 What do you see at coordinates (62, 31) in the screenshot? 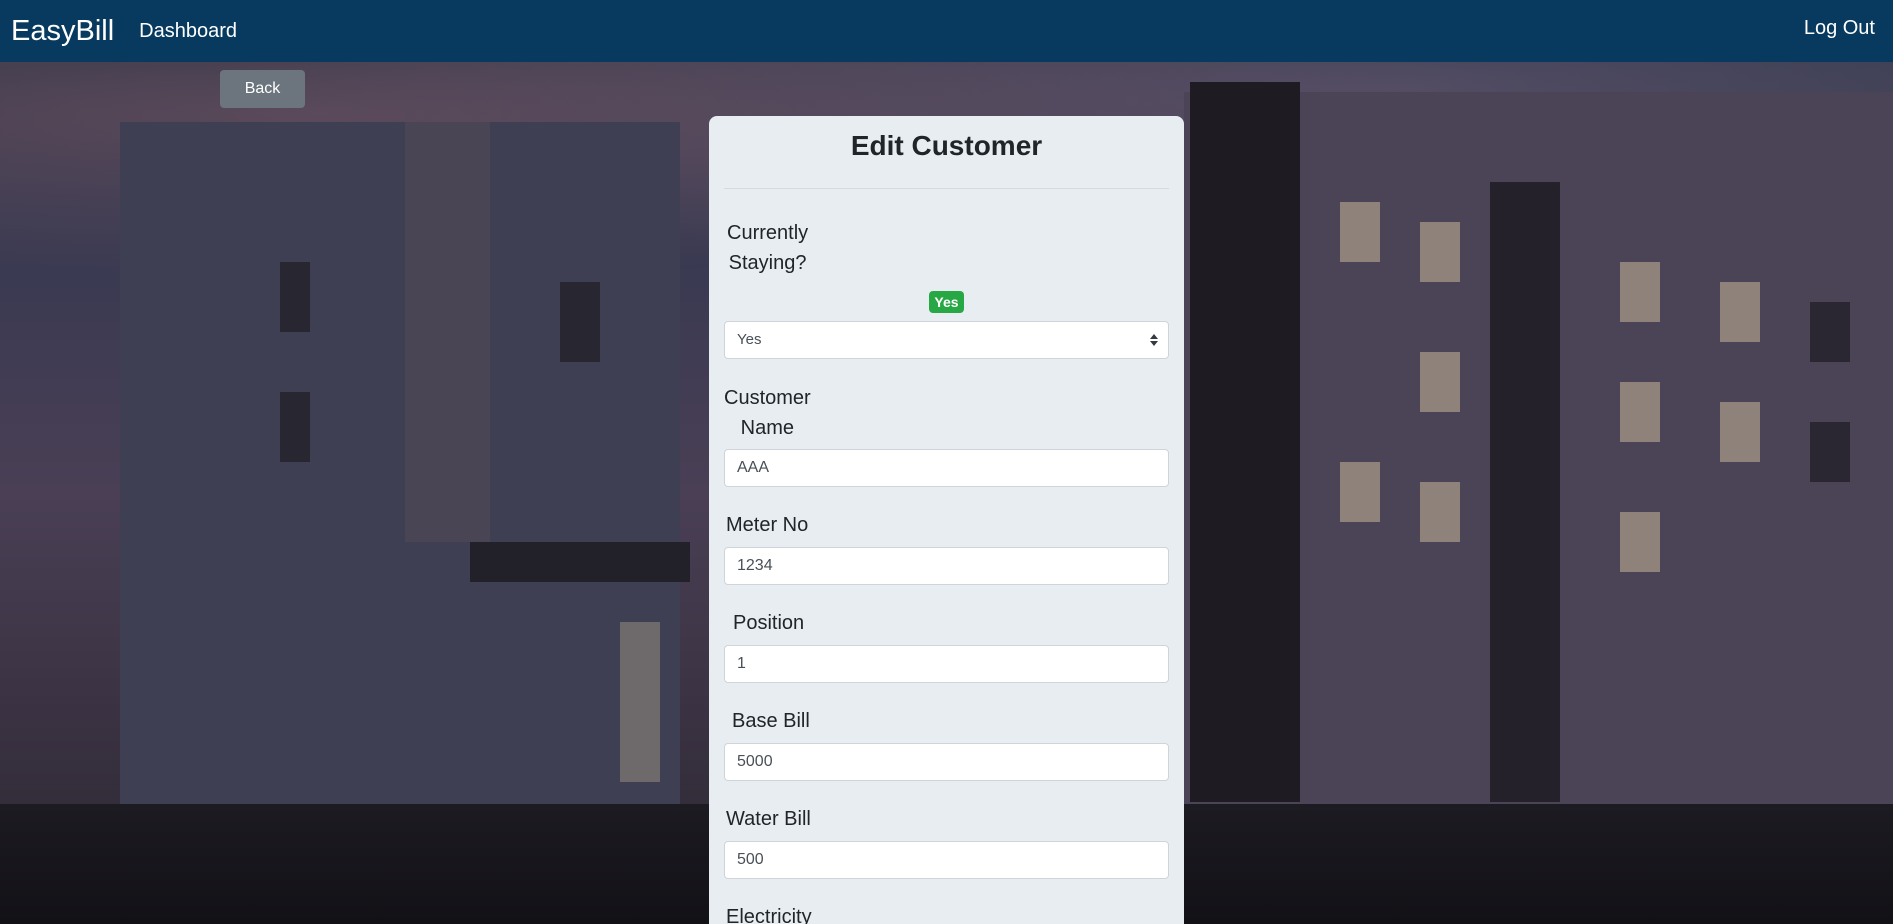
I see `brand-logo: EasyBill` at bounding box center [62, 31].